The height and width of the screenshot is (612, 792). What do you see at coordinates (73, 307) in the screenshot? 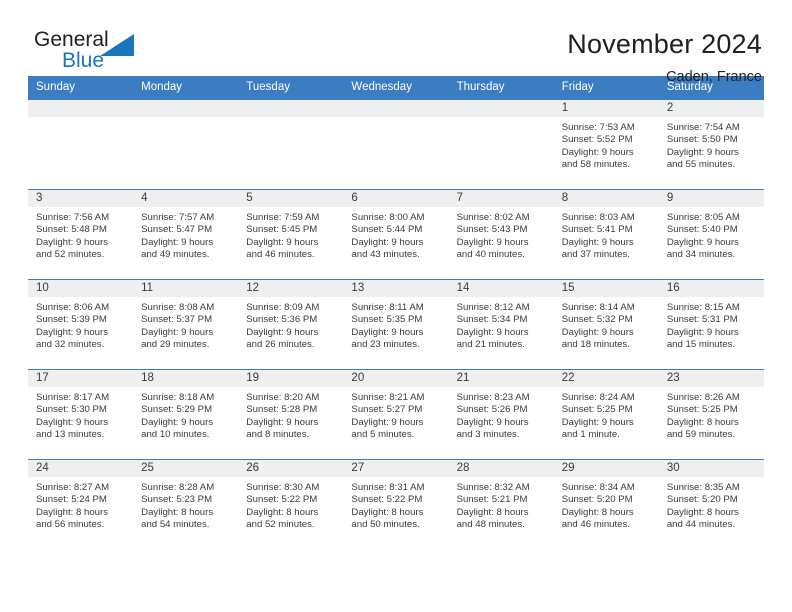
I see `sunrise-text: Sunrise: 8:06 AM` at bounding box center [73, 307].